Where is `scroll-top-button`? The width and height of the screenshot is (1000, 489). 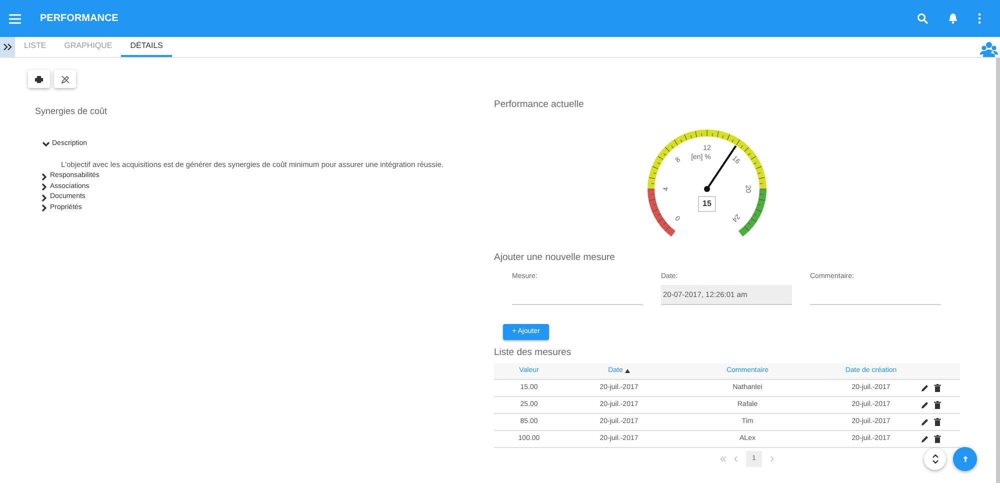
scroll-top-button is located at coordinates (965, 459).